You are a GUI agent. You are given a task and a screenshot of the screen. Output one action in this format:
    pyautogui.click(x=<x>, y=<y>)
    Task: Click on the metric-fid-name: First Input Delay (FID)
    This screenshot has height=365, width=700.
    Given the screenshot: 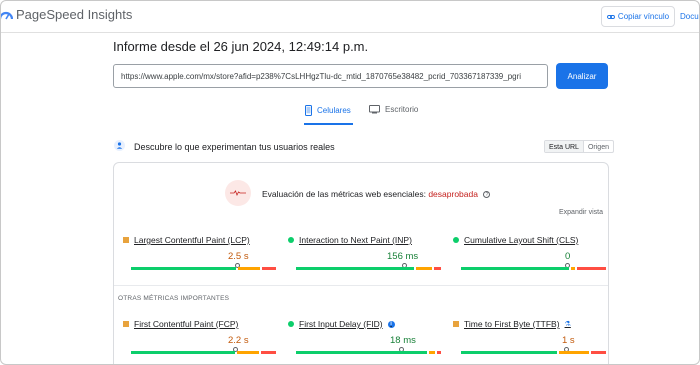 What is the action you would take?
    pyautogui.click(x=341, y=324)
    